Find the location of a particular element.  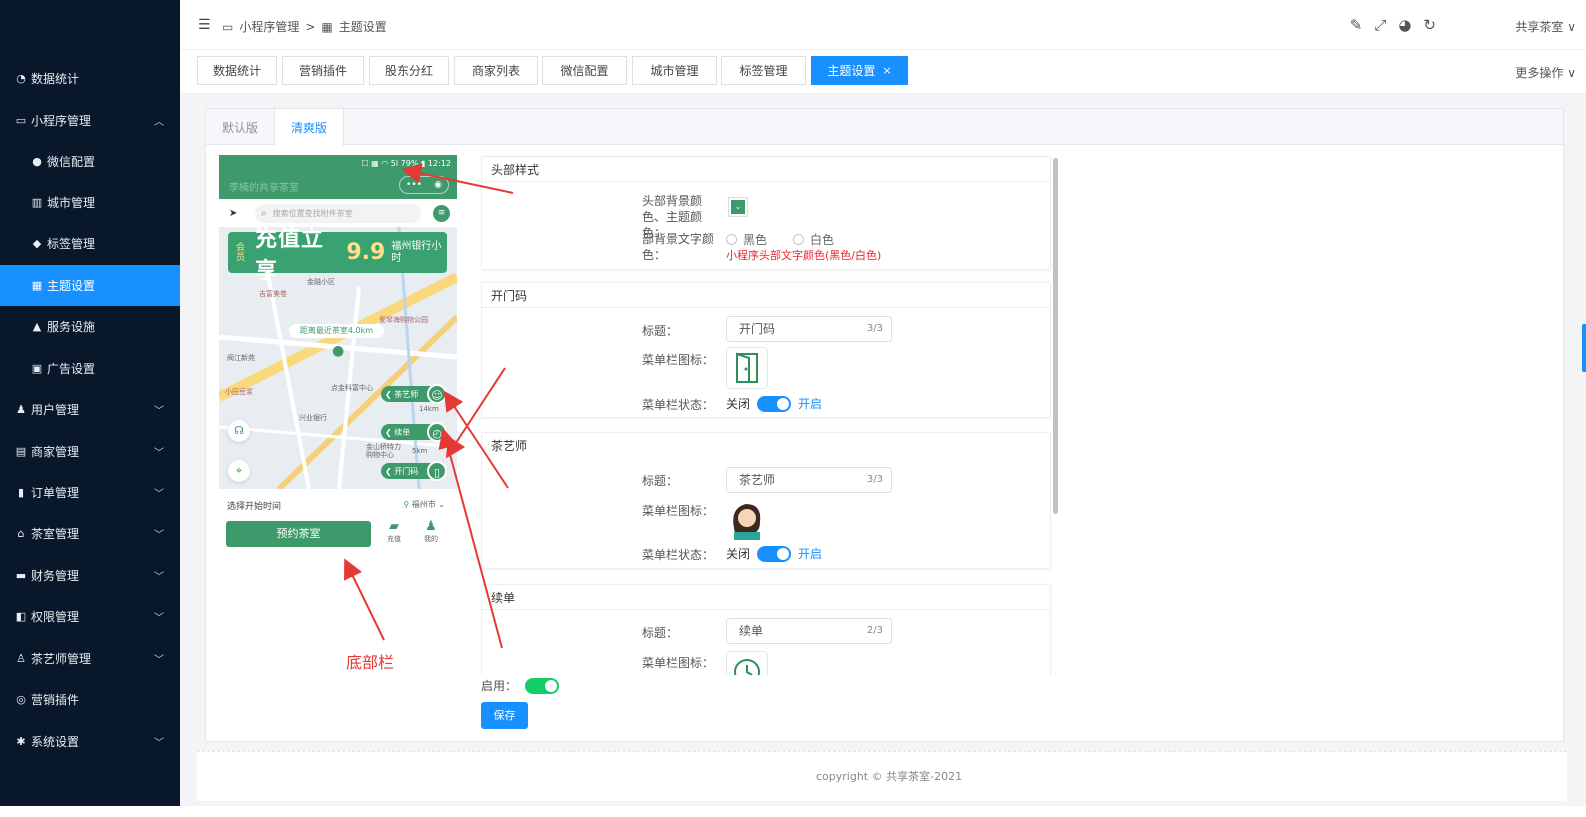

tab-label: 城市管理 is located at coordinates (674, 71).